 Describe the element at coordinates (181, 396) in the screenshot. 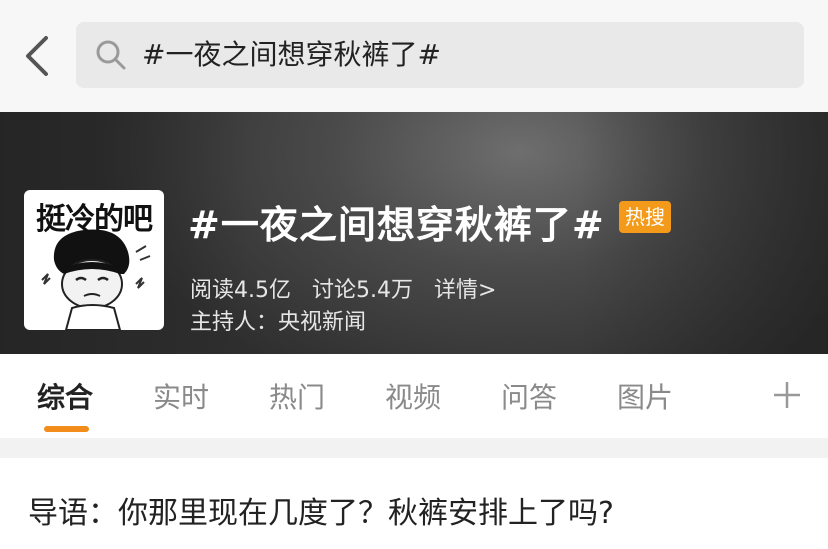

I see `tab-realtime: 实时` at that location.